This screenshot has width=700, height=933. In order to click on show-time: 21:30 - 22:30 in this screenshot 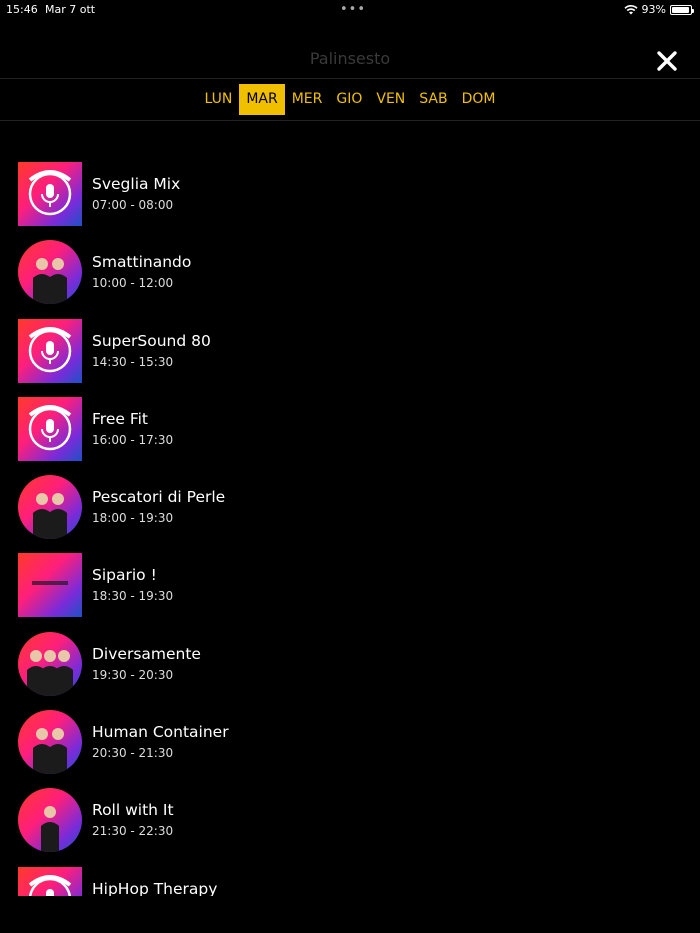, I will do `click(133, 831)`.